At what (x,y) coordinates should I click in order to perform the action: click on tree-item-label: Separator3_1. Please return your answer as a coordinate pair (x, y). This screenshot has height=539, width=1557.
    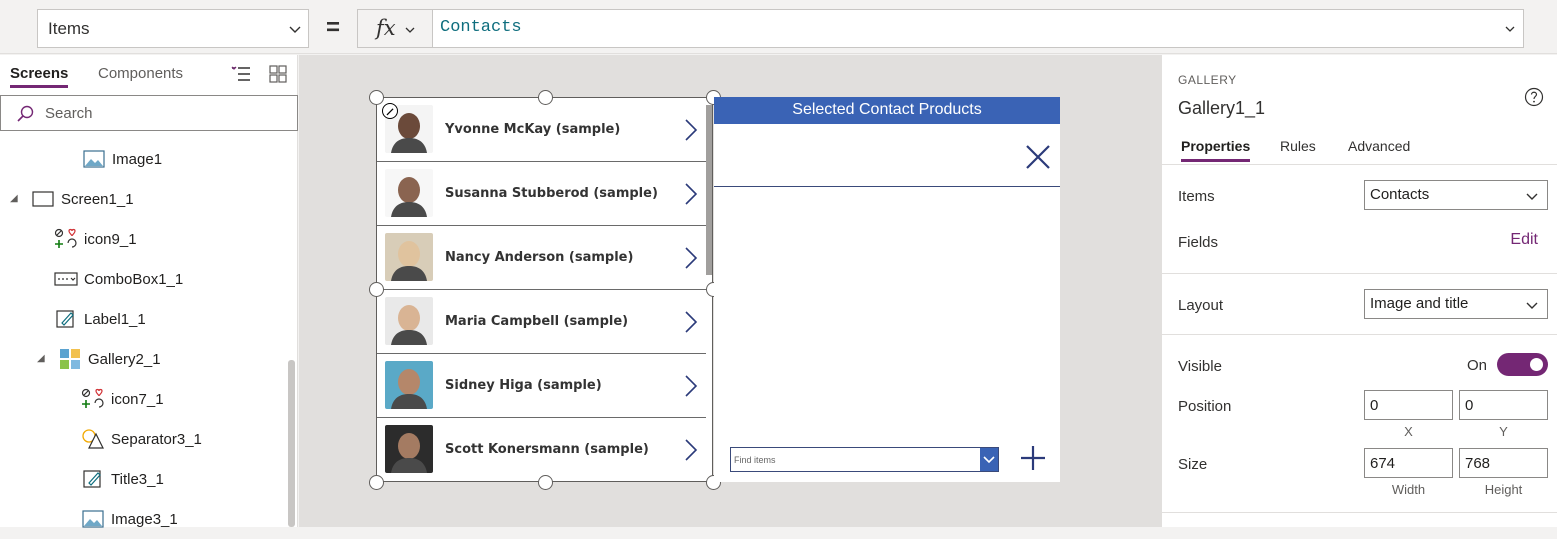
    Looking at the image, I should click on (156, 439).